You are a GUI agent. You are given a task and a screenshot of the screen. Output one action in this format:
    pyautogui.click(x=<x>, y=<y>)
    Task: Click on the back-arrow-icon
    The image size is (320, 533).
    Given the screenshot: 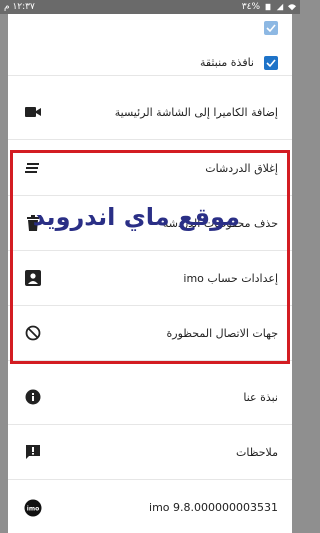 What is the action you would take?
    pyautogui.click(x=20, y=42)
    